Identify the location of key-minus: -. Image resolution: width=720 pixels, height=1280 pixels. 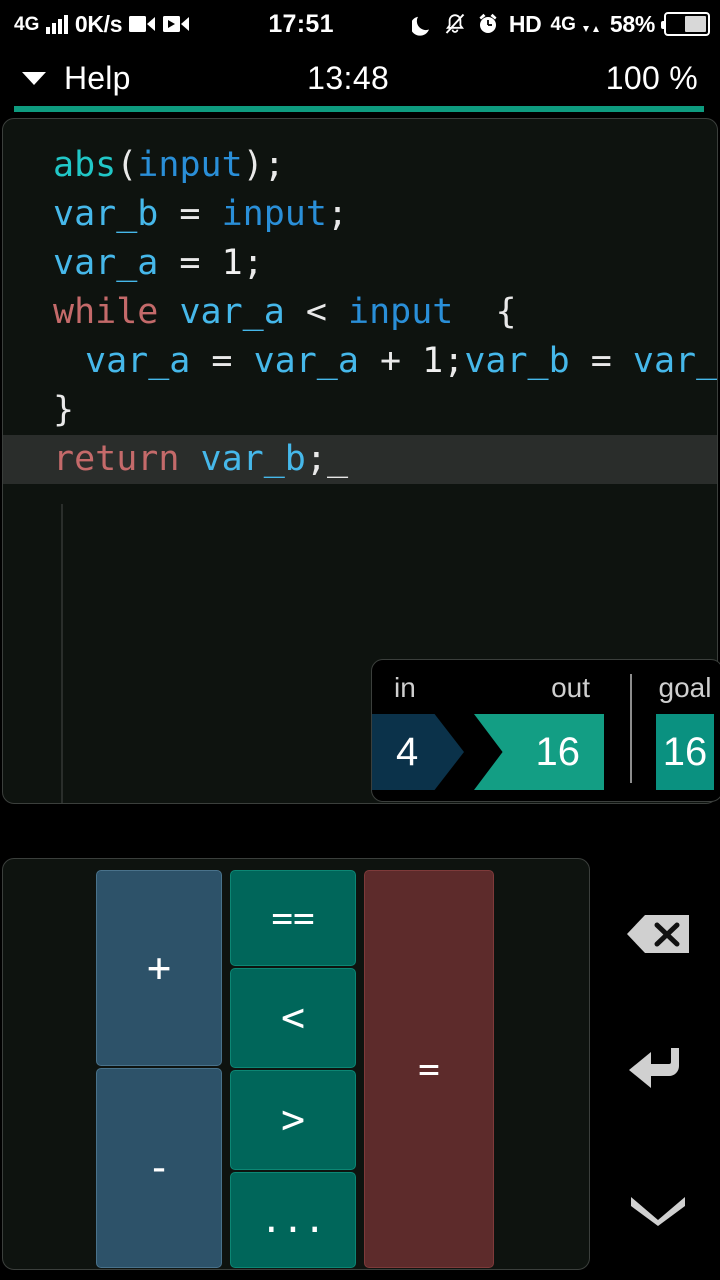
(159, 1168).